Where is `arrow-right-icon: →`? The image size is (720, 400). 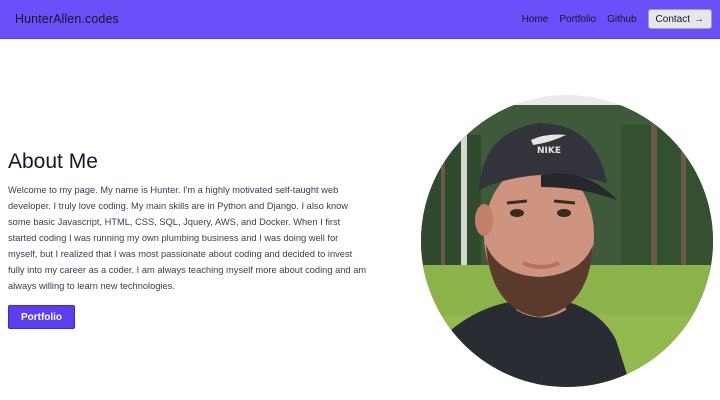
arrow-right-icon: → is located at coordinates (699, 19).